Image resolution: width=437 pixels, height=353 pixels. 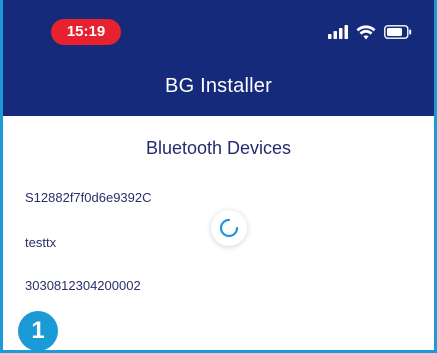 What do you see at coordinates (40, 243) in the screenshot?
I see `device-list-item: testtx` at bounding box center [40, 243].